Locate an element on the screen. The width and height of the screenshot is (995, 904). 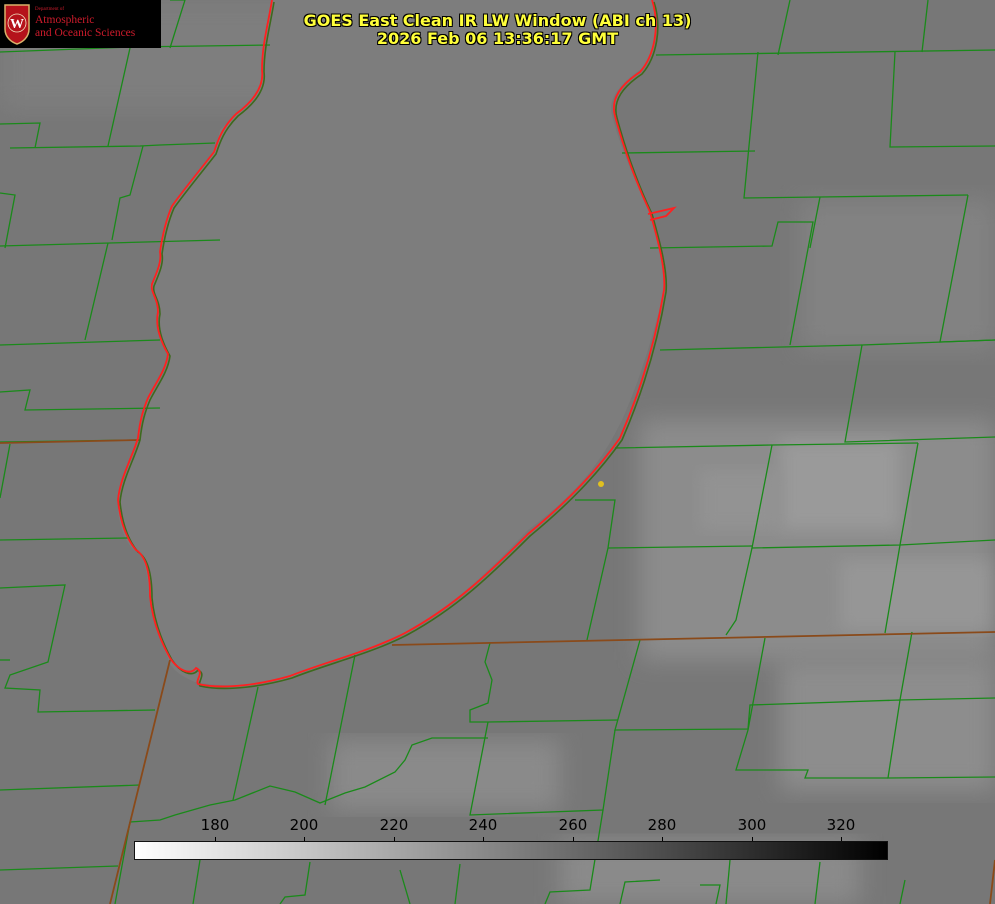
colorbar-tick-label: 200 is located at coordinates (304, 825).